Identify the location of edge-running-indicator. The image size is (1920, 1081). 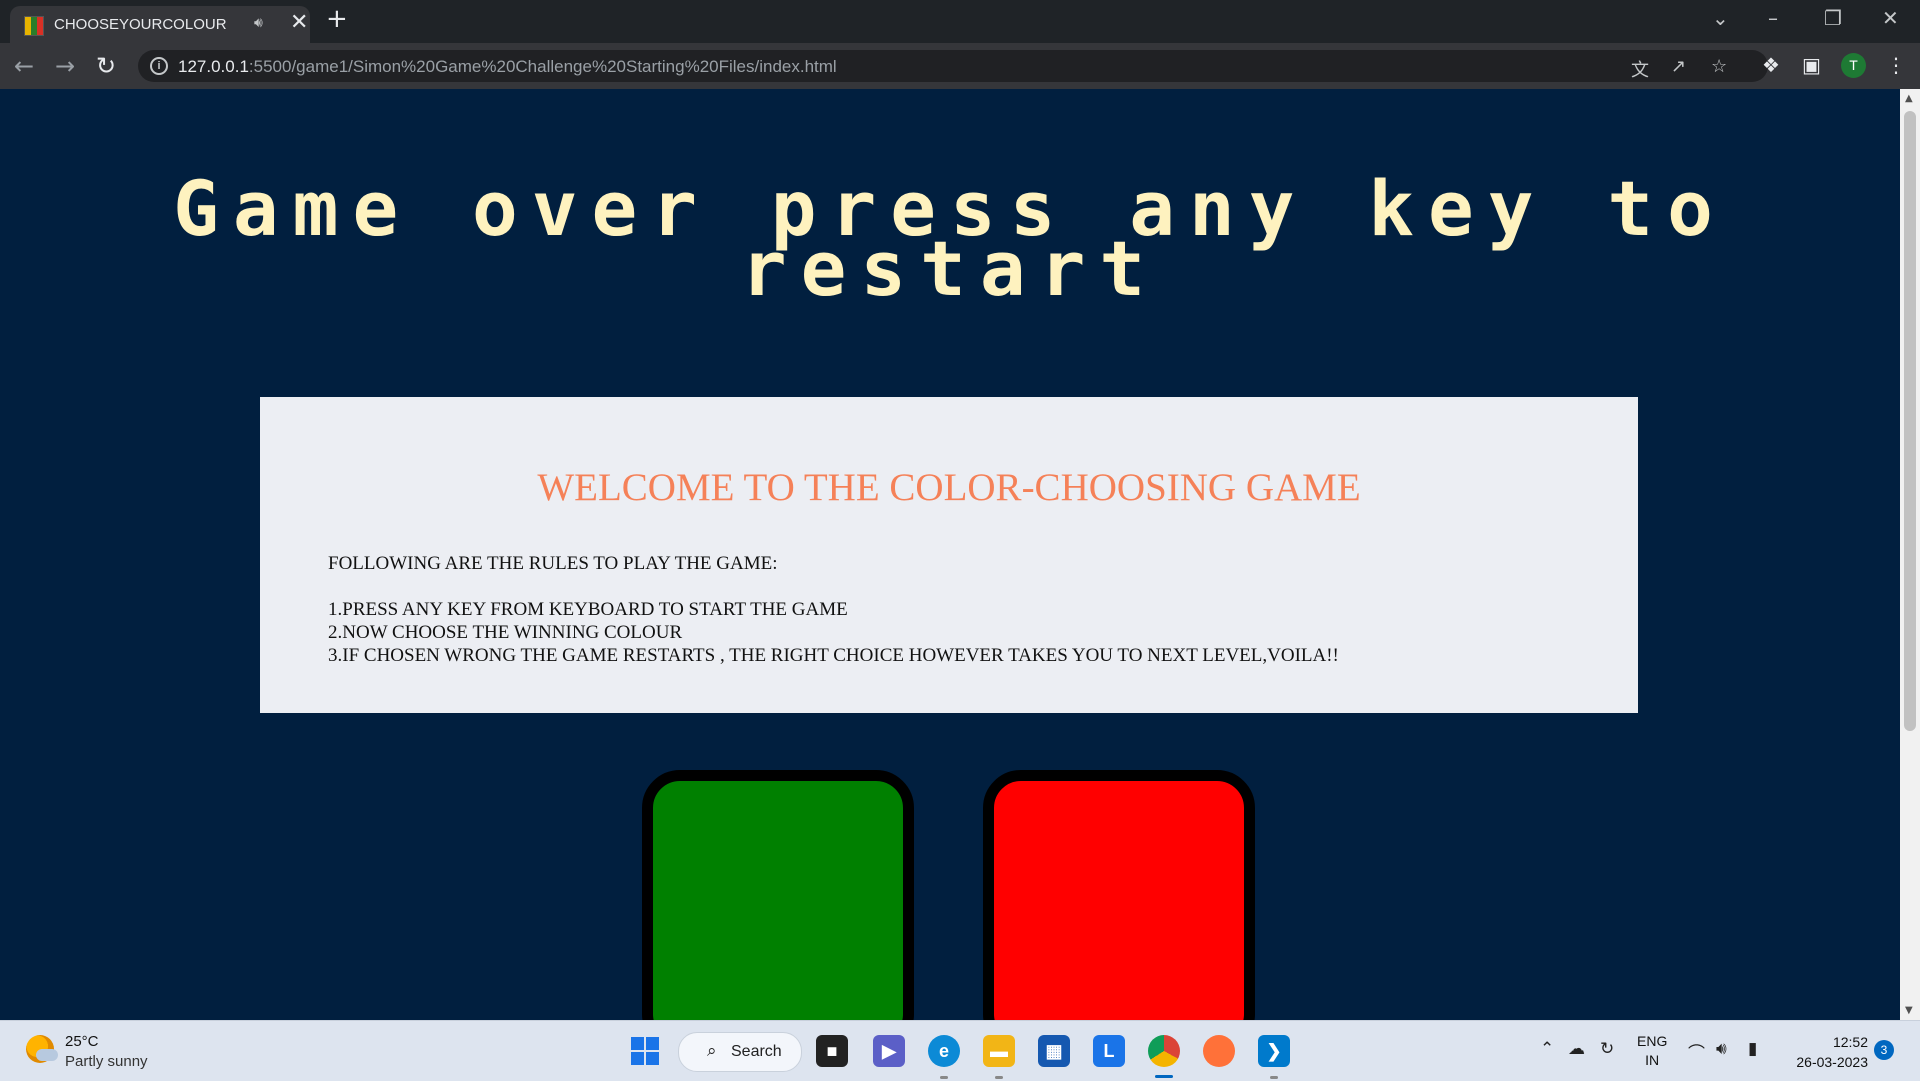
(944, 1077).